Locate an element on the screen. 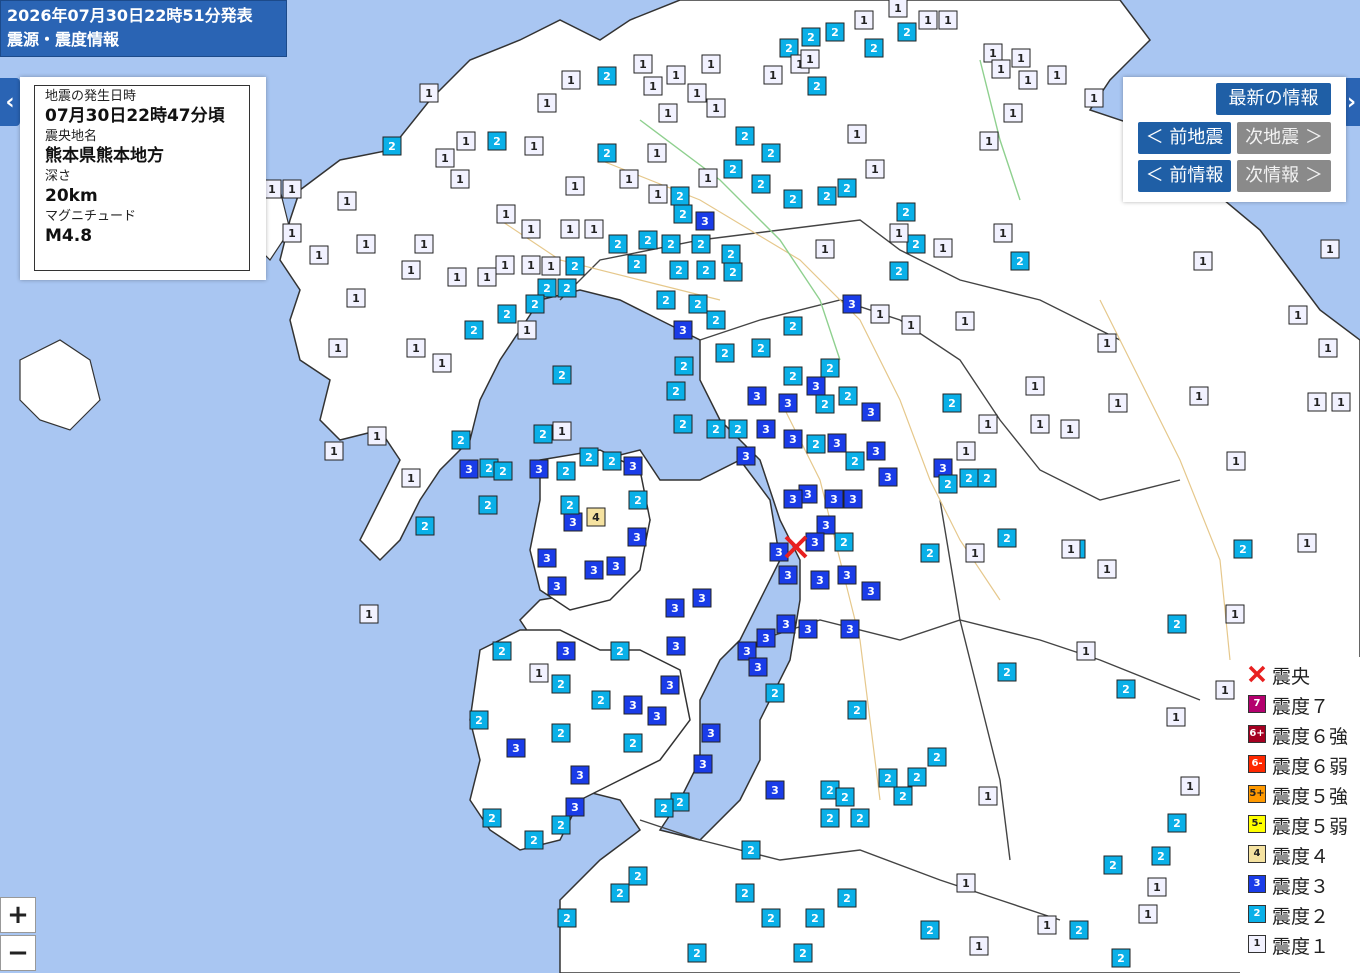 The image size is (1360, 973). legend-row: 5+ 震度５強 is located at coordinates (1300, 794).